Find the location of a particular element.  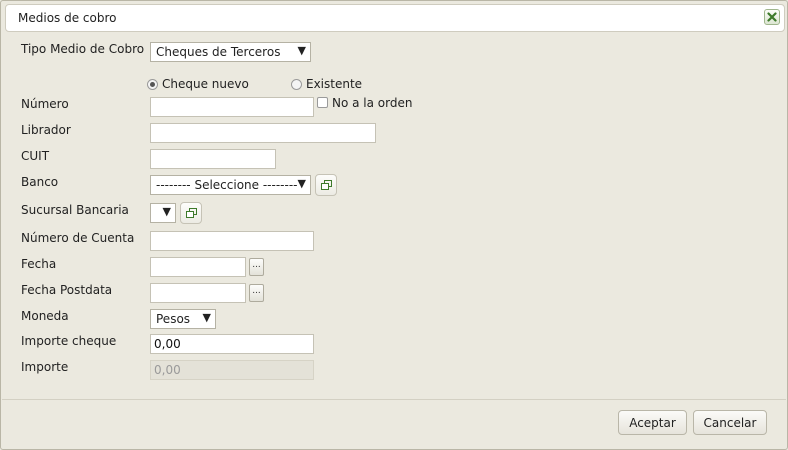

fecha-postdata-label: Fecha Postdata is located at coordinates (67, 290).